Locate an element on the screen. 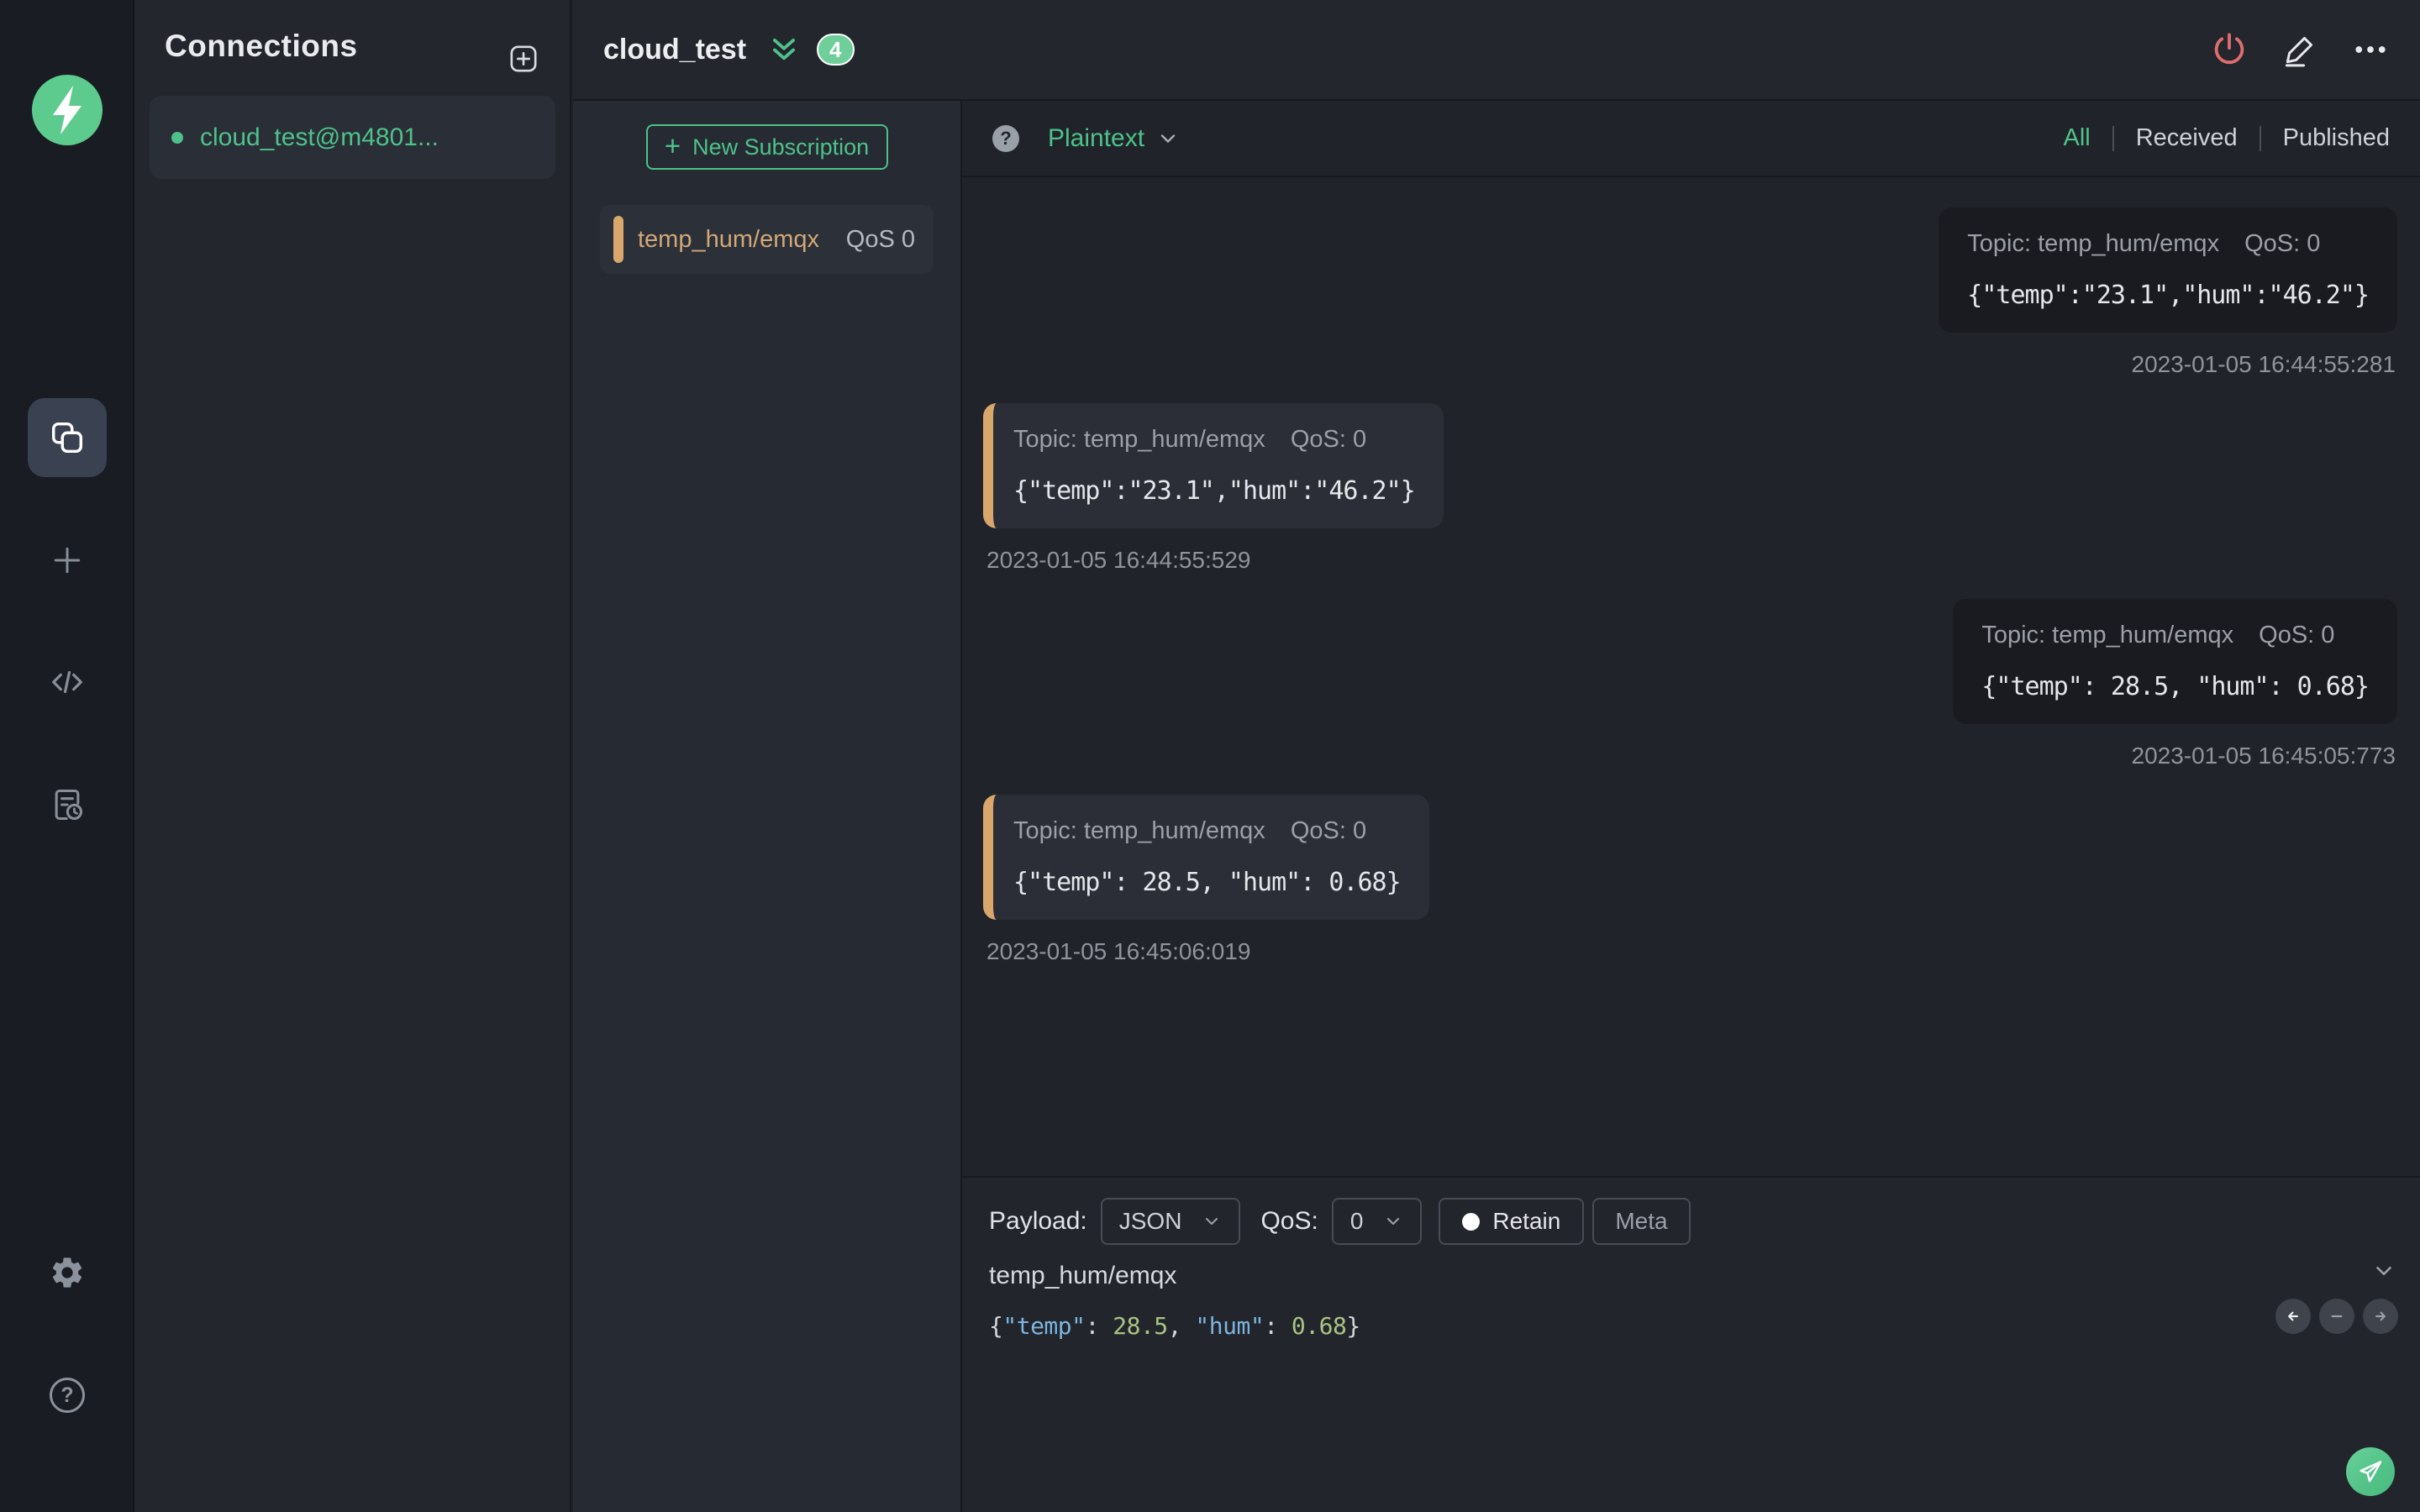  composer-toolbar: Payload: JSON QoS: 0 Retain Meta is located at coordinates (1705, 1221).